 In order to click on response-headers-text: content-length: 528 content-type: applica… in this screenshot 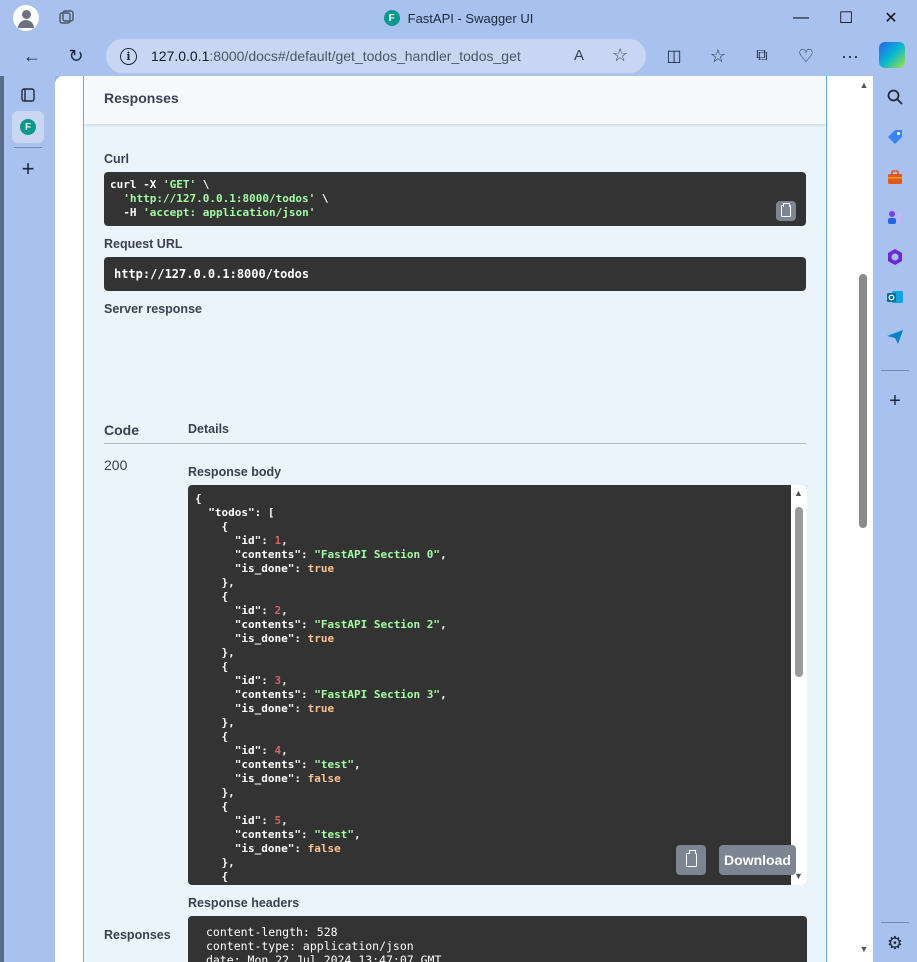, I will do `click(323, 943)`.